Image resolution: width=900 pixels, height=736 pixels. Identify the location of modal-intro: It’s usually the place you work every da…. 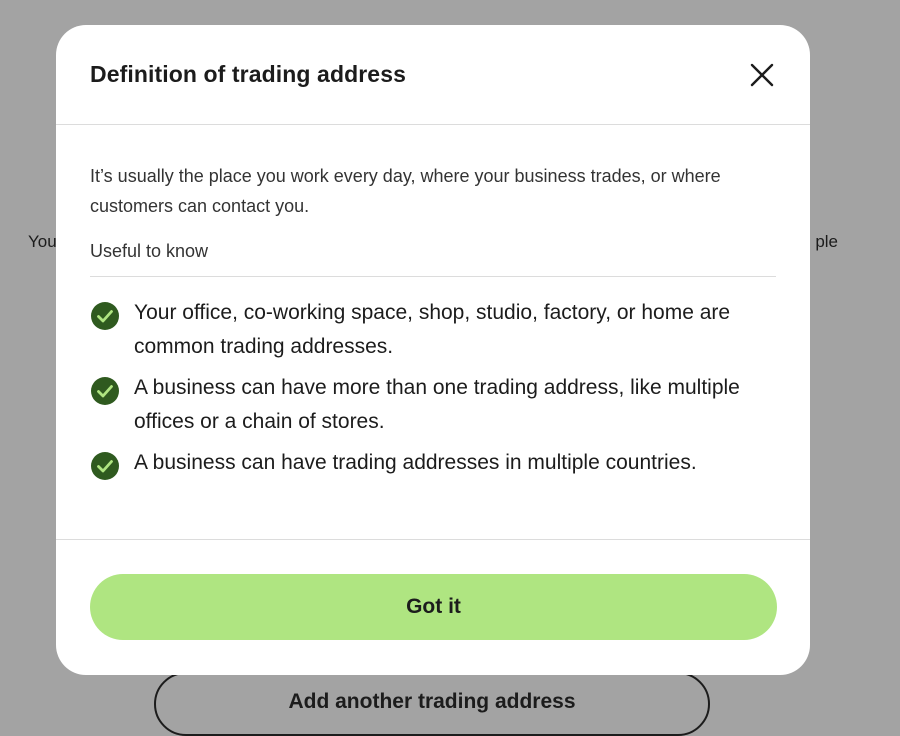
(405, 191).